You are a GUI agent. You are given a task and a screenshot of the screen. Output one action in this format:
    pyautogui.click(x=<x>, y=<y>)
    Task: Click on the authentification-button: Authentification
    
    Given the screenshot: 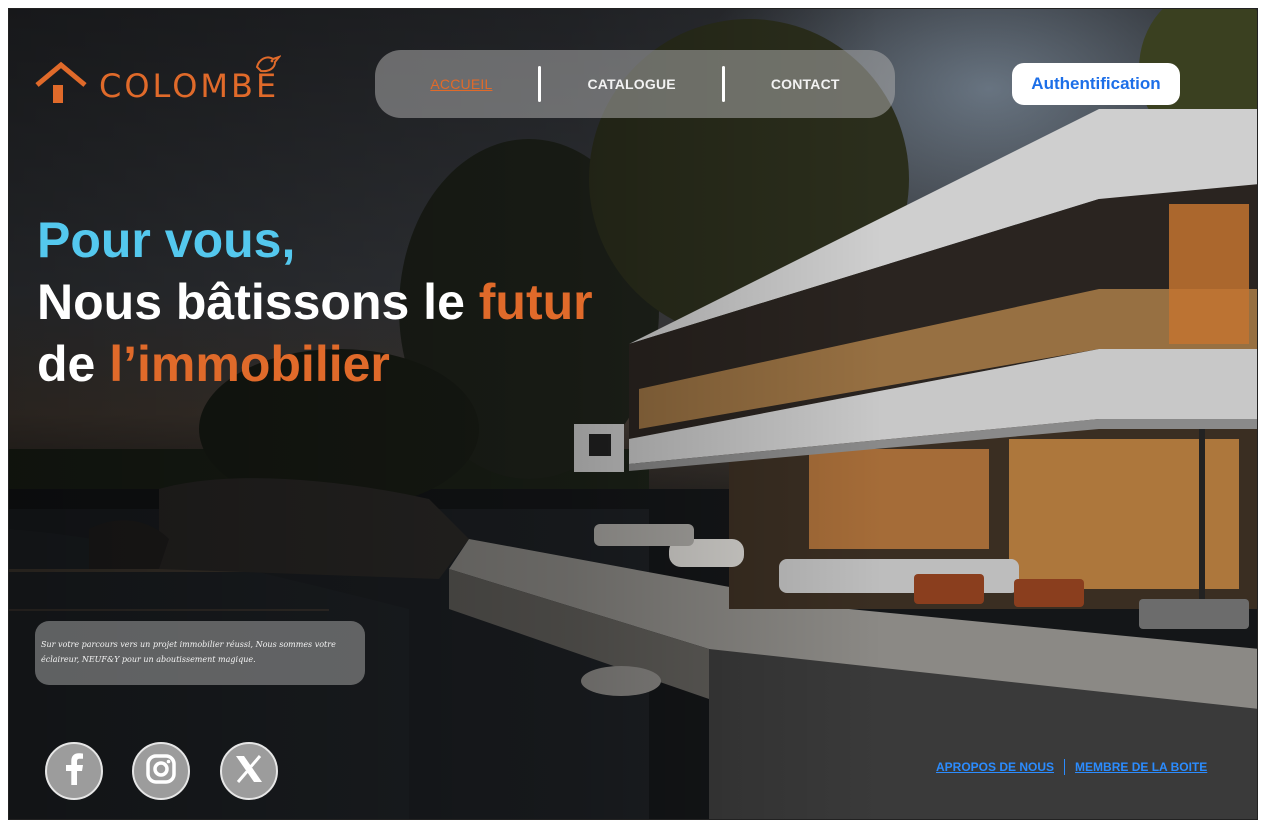 What is the action you would take?
    pyautogui.click(x=1096, y=84)
    